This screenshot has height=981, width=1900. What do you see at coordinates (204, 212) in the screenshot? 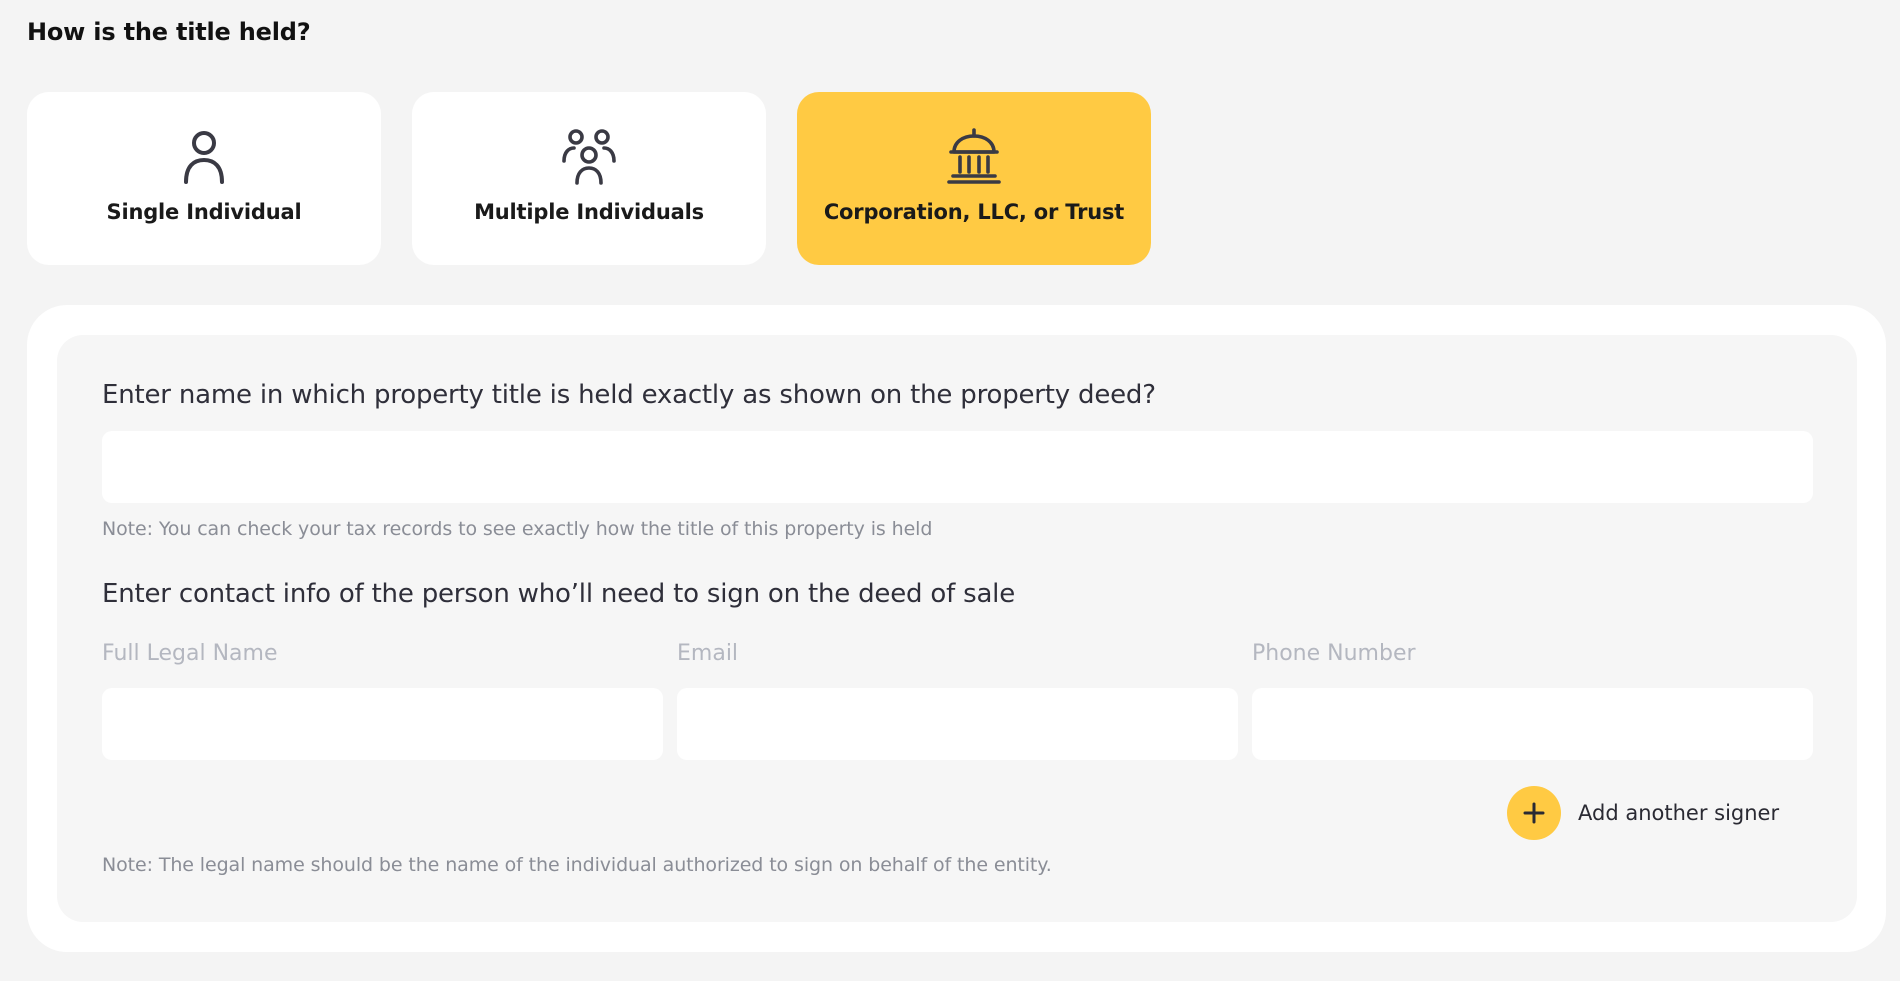
I see `option-label: Single Individual` at bounding box center [204, 212].